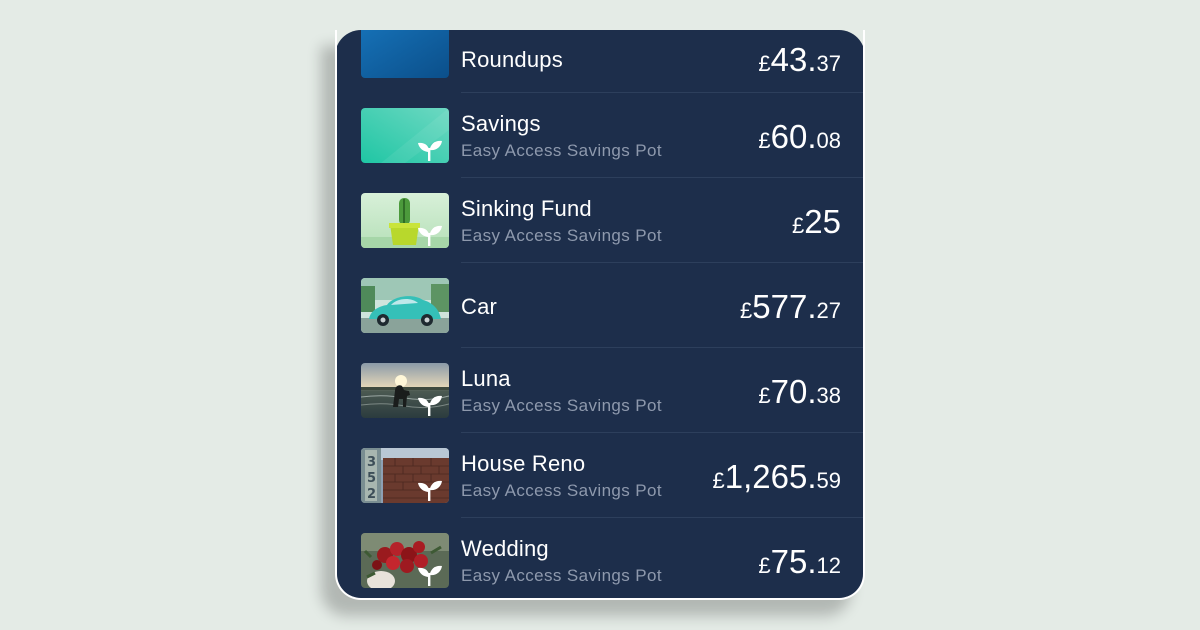  What do you see at coordinates (405, 135) in the screenshot?
I see `pot-thumbnail-savings` at bounding box center [405, 135].